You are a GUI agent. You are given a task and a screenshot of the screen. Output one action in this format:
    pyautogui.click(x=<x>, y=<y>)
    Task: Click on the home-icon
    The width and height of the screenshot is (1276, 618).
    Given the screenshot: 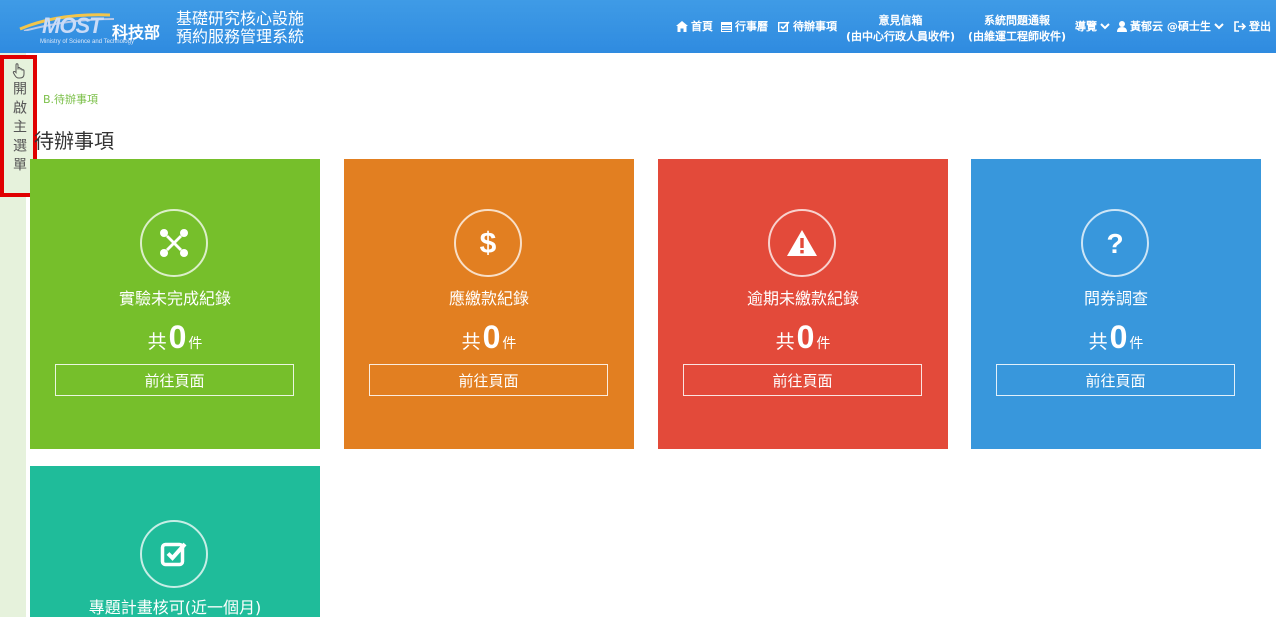 What is the action you would take?
    pyautogui.click(x=682, y=26)
    